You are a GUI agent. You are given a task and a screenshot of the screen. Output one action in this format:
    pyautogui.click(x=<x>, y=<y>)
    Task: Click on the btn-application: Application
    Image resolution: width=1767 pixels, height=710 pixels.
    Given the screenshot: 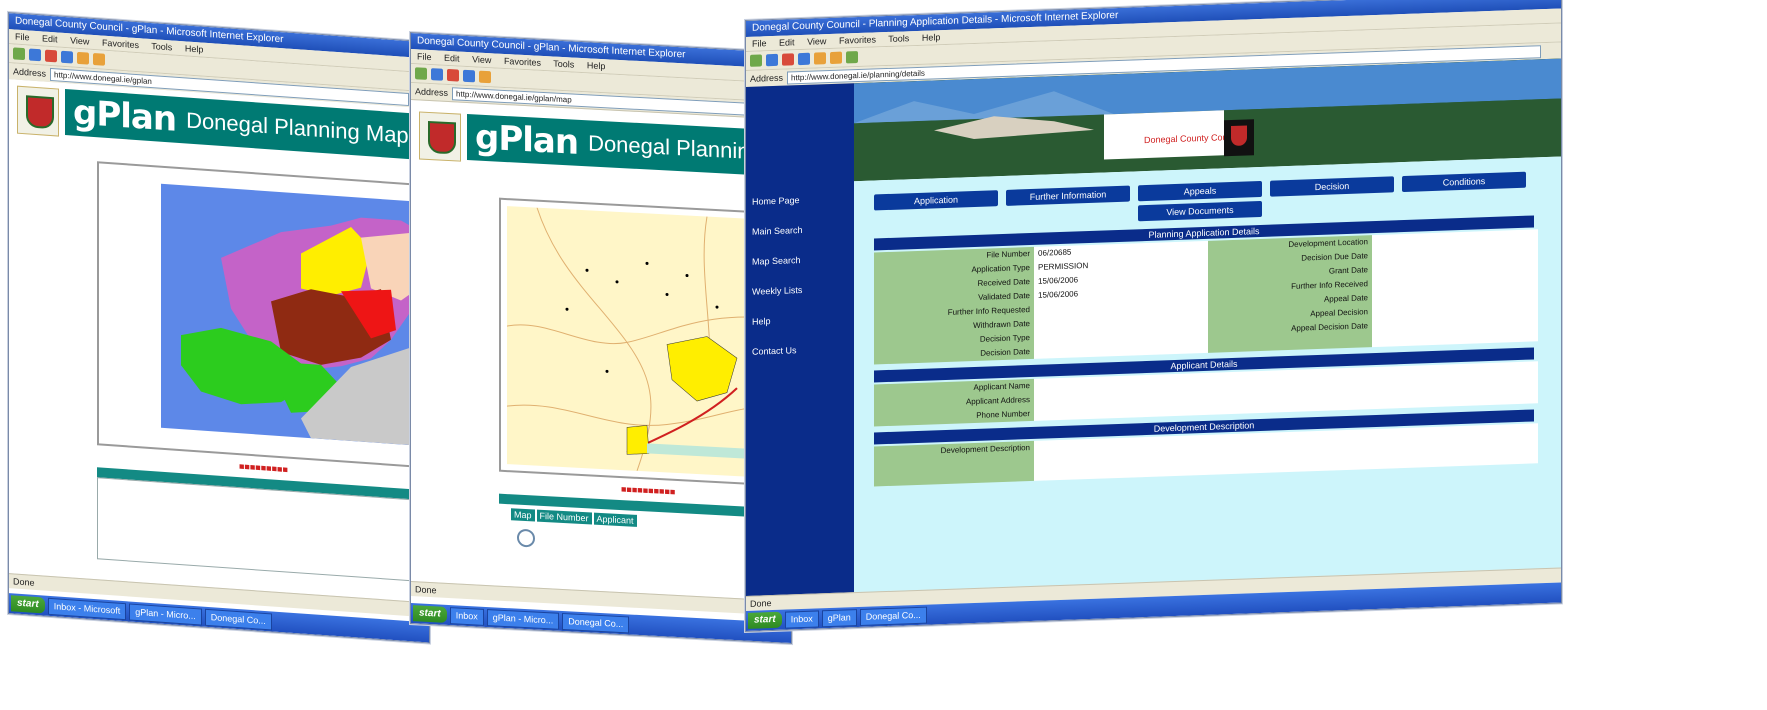 What is the action you would take?
    pyautogui.click(x=936, y=200)
    